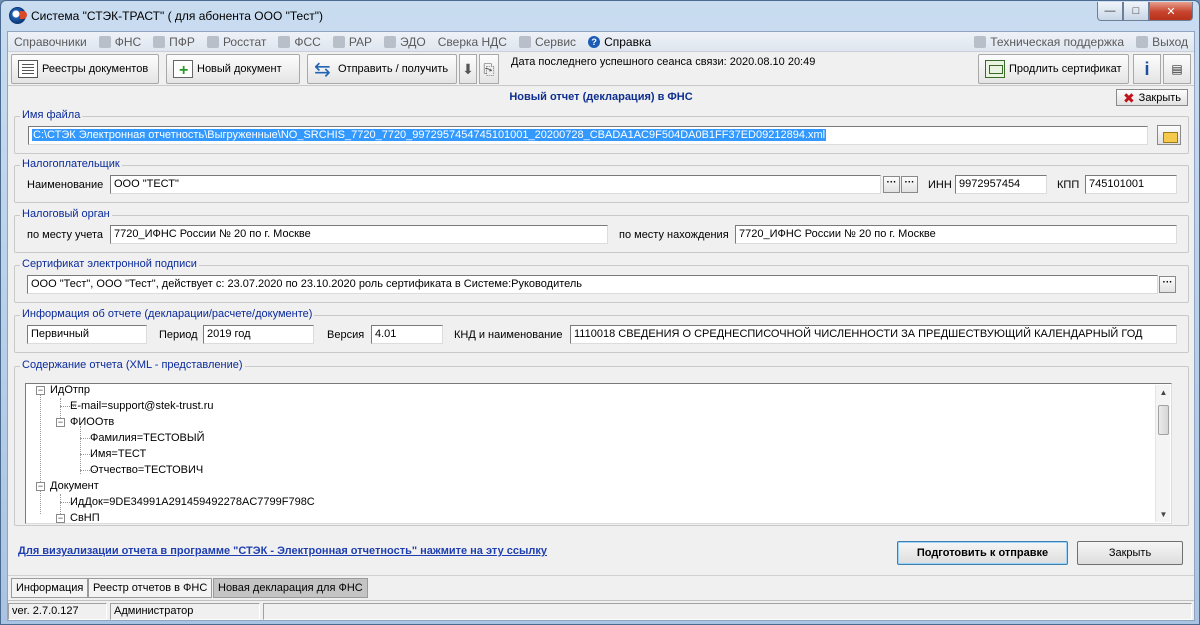 Image resolution: width=1200 pixels, height=625 pixels. What do you see at coordinates (359, 234) in the screenshot?
I see `by-account-field: 7720_ИФНС России № 20 по г. Москве` at bounding box center [359, 234].